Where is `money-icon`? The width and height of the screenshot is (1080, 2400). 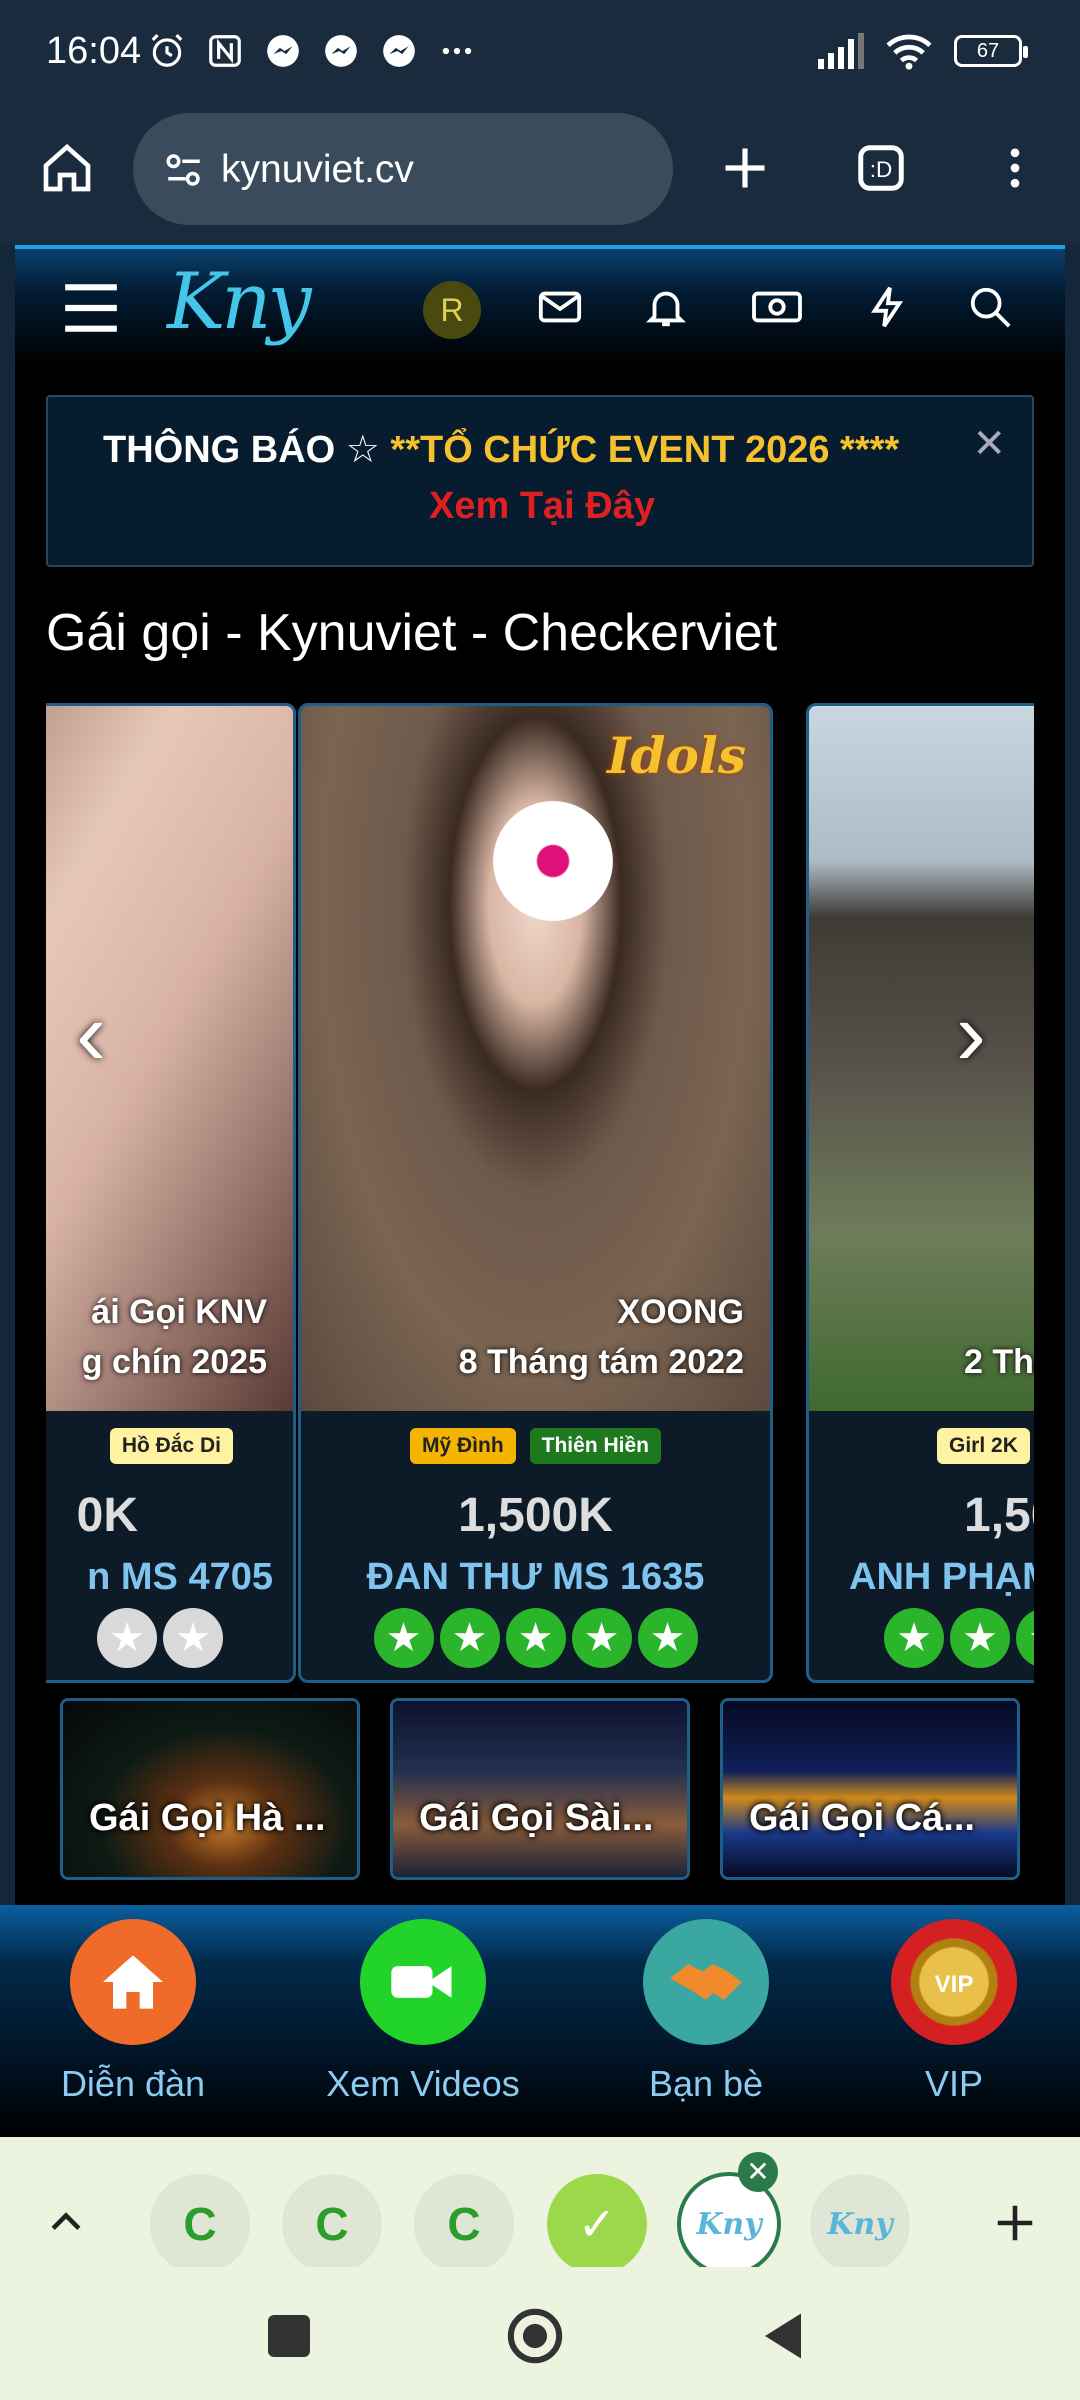 money-icon is located at coordinates (777, 307).